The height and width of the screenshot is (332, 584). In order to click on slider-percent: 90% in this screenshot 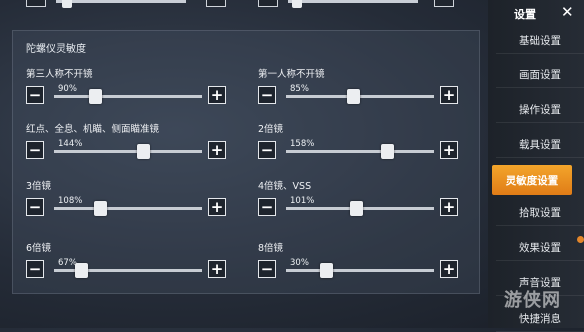, I will do `click(67, 89)`.